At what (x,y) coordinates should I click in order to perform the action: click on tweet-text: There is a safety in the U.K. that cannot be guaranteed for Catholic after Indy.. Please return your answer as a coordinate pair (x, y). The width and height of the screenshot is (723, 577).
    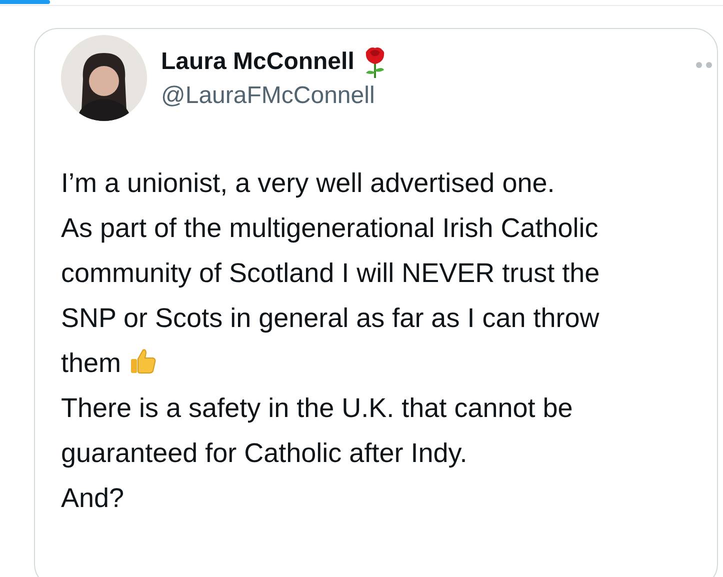
    Looking at the image, I should click on (317, 431).